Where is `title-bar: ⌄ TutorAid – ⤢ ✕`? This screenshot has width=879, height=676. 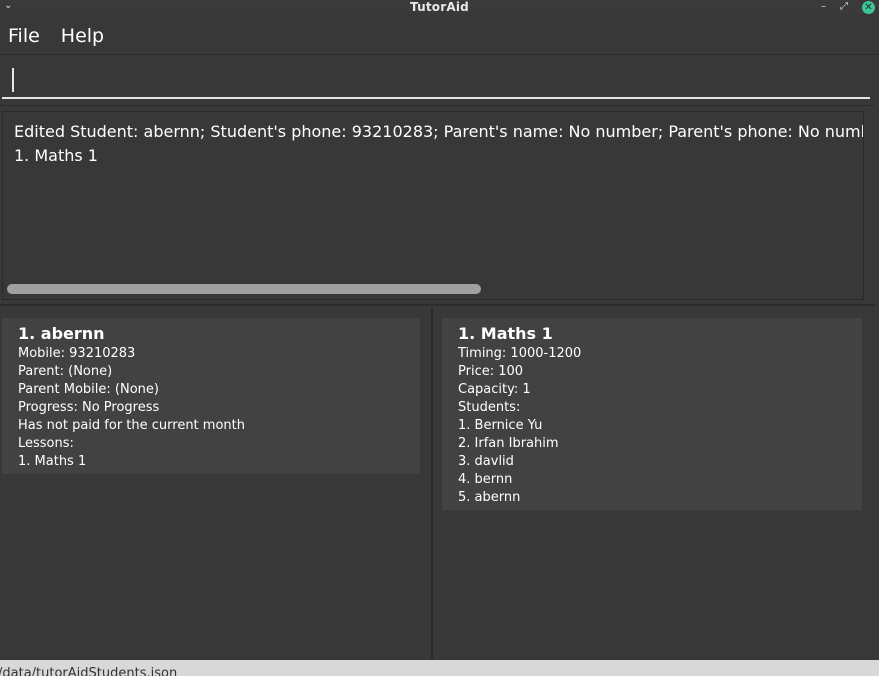
title-bar: ⌄ TutorAid – ⤢ ✕ is located at coordinates (439, 7).